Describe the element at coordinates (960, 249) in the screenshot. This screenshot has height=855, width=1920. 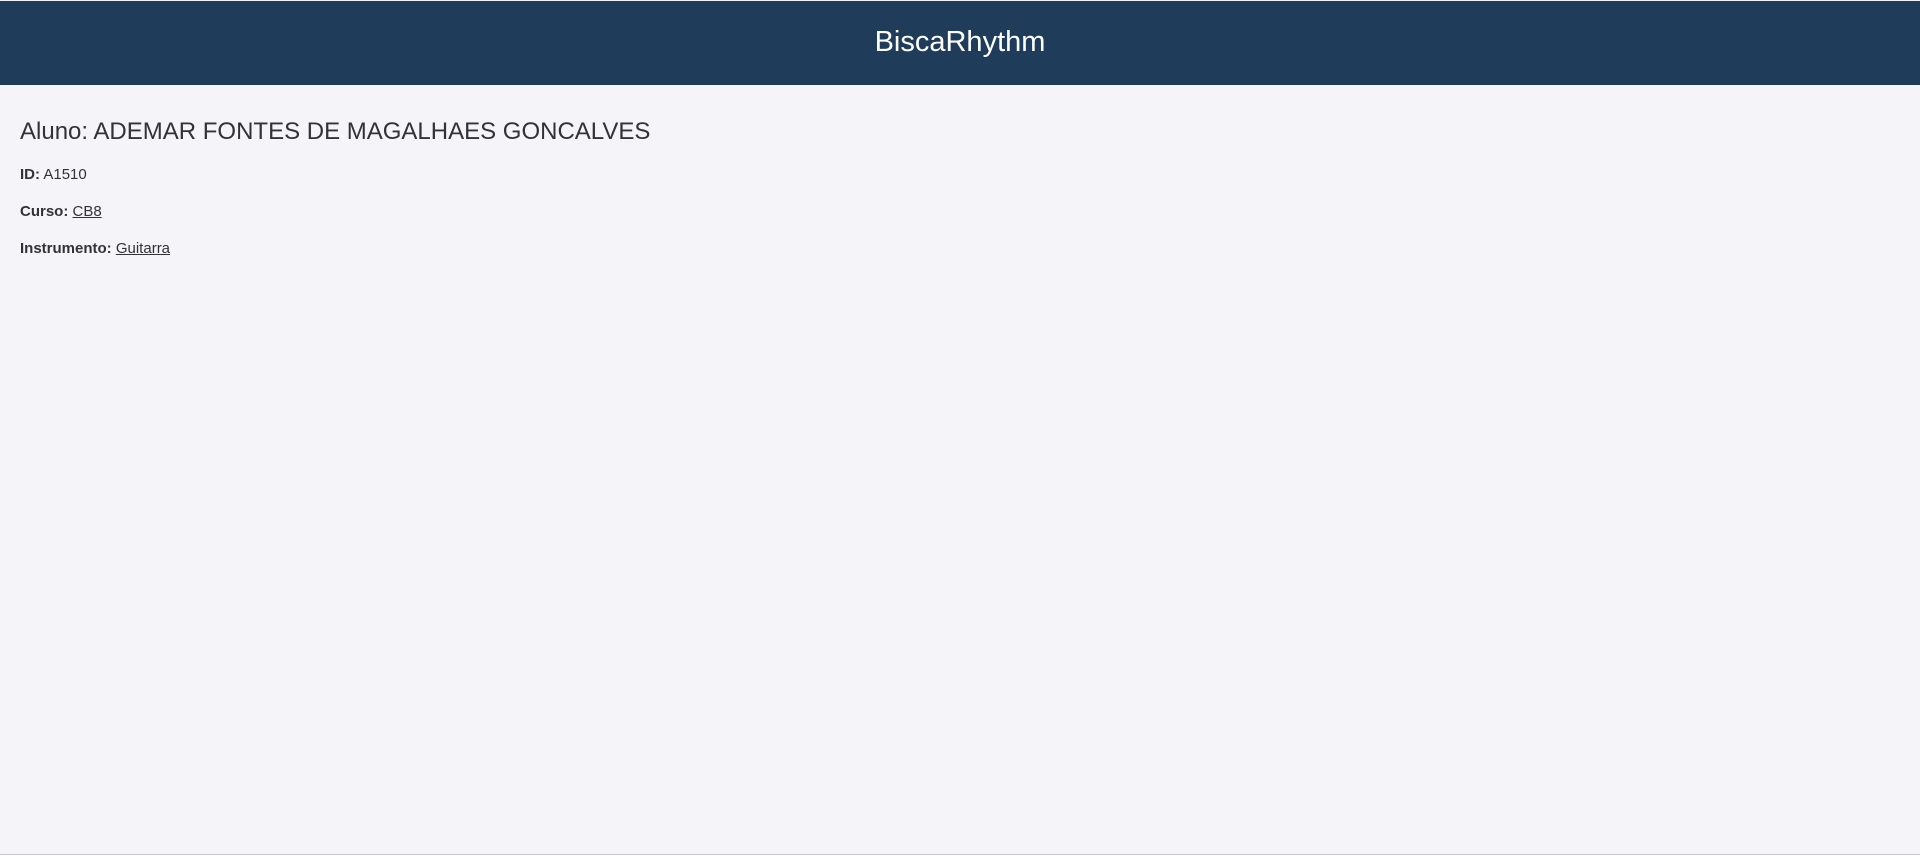
I see `student-instrument-row: Instrumento: Guitarra` at that location.